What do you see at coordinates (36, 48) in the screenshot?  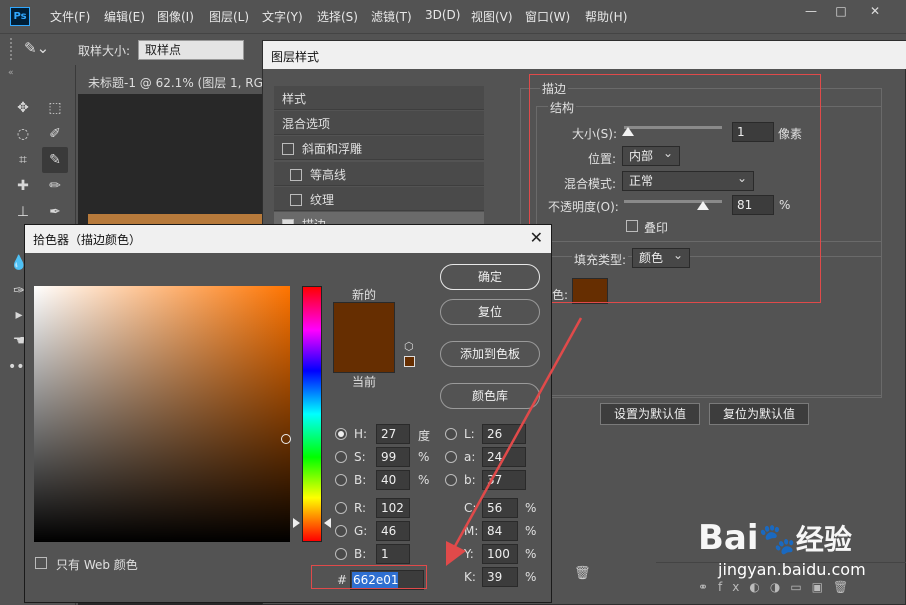 I see `eyedropper-tool-preset-icon: ✎⌄` at bounding box center [36, 48].